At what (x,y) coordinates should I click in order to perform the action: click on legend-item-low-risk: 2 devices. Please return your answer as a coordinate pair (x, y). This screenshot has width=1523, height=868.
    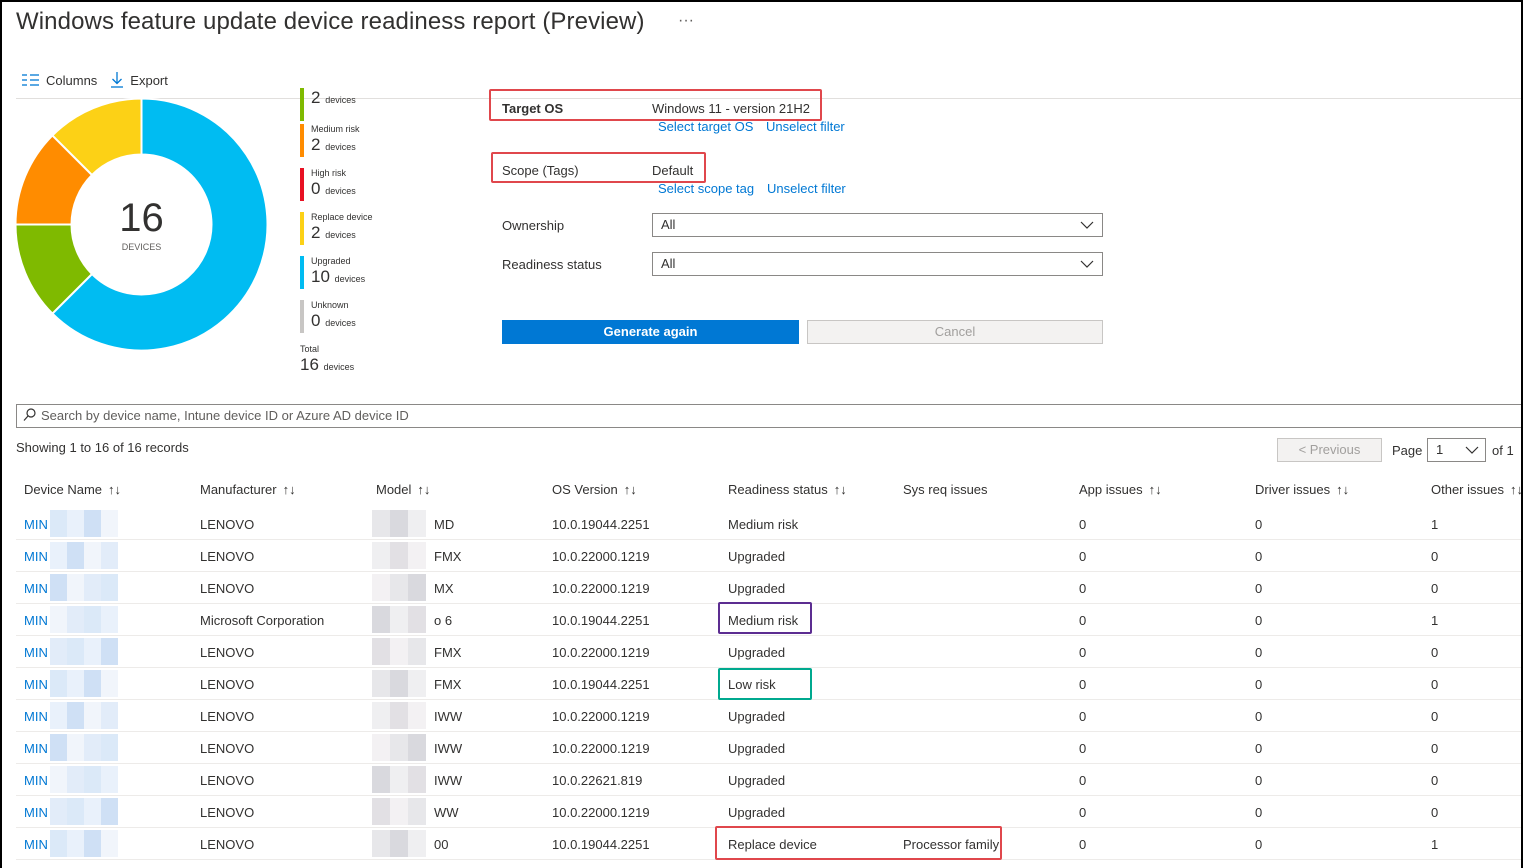
    Looking at the image, I should click on (328, 104).